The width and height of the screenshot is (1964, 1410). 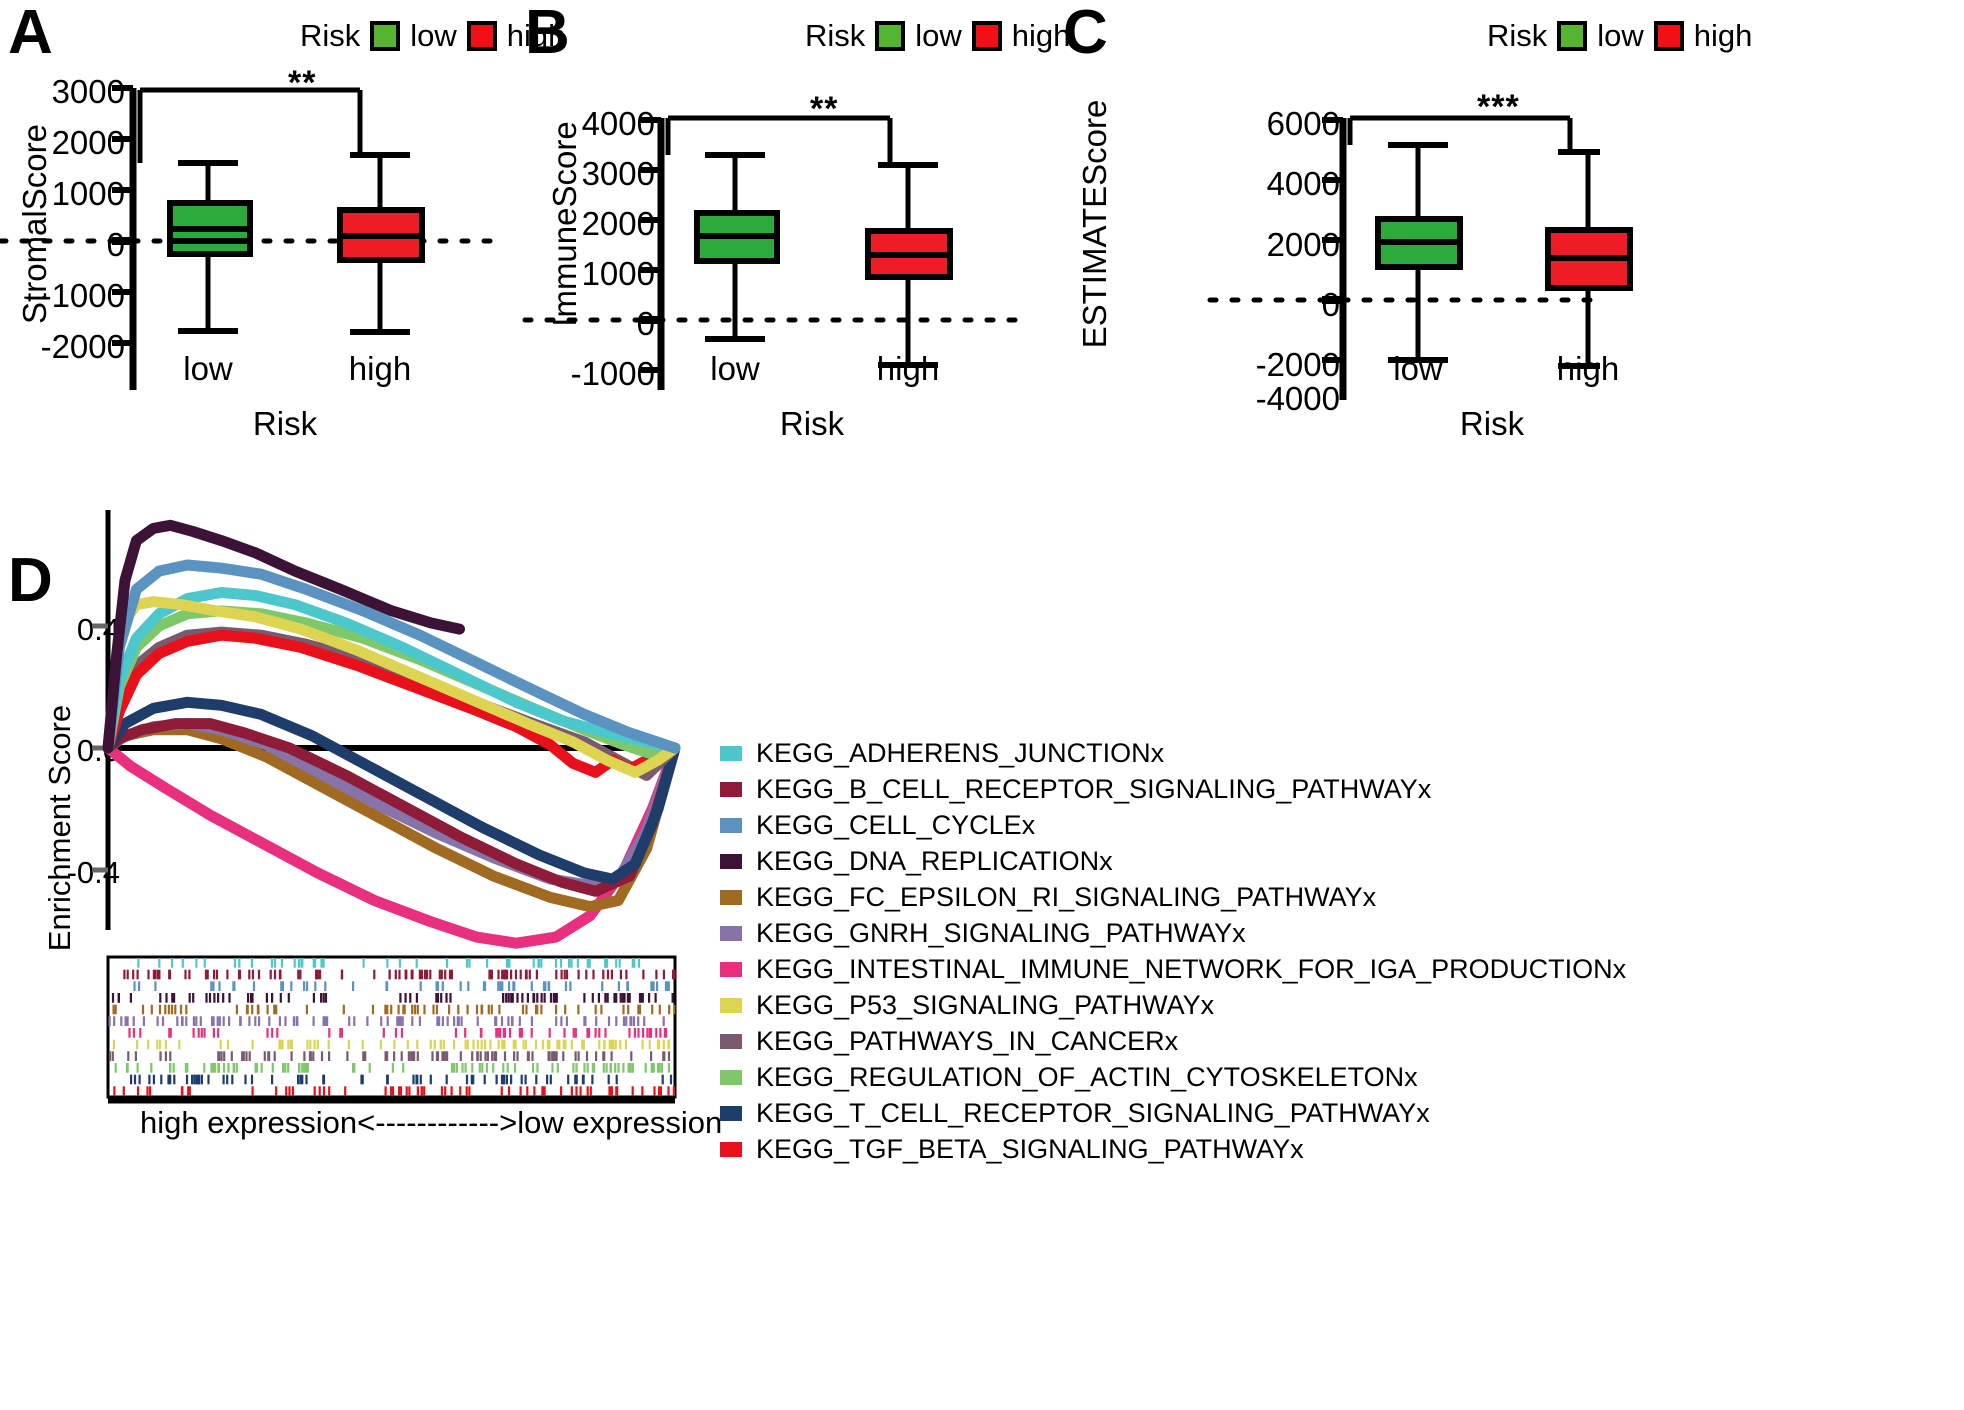 What do you see at coordinates (1087, 1077) in the screenshot?
I see `gsea-legend-label: KEGG_REGULATION_OF_ACTIN_CYTOSKELETONx` at bounding box center [1087, 1077].